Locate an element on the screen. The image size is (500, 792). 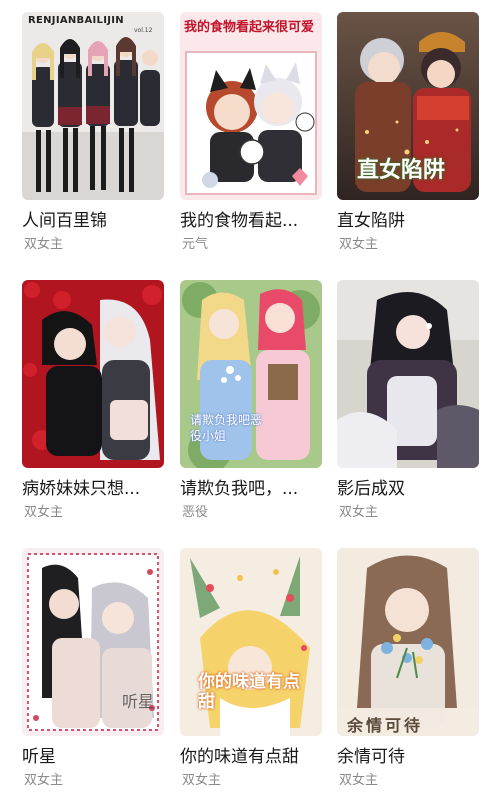
comic-card: 病娇妹妹只想... 双女主 is located at coordinates (93, 401).